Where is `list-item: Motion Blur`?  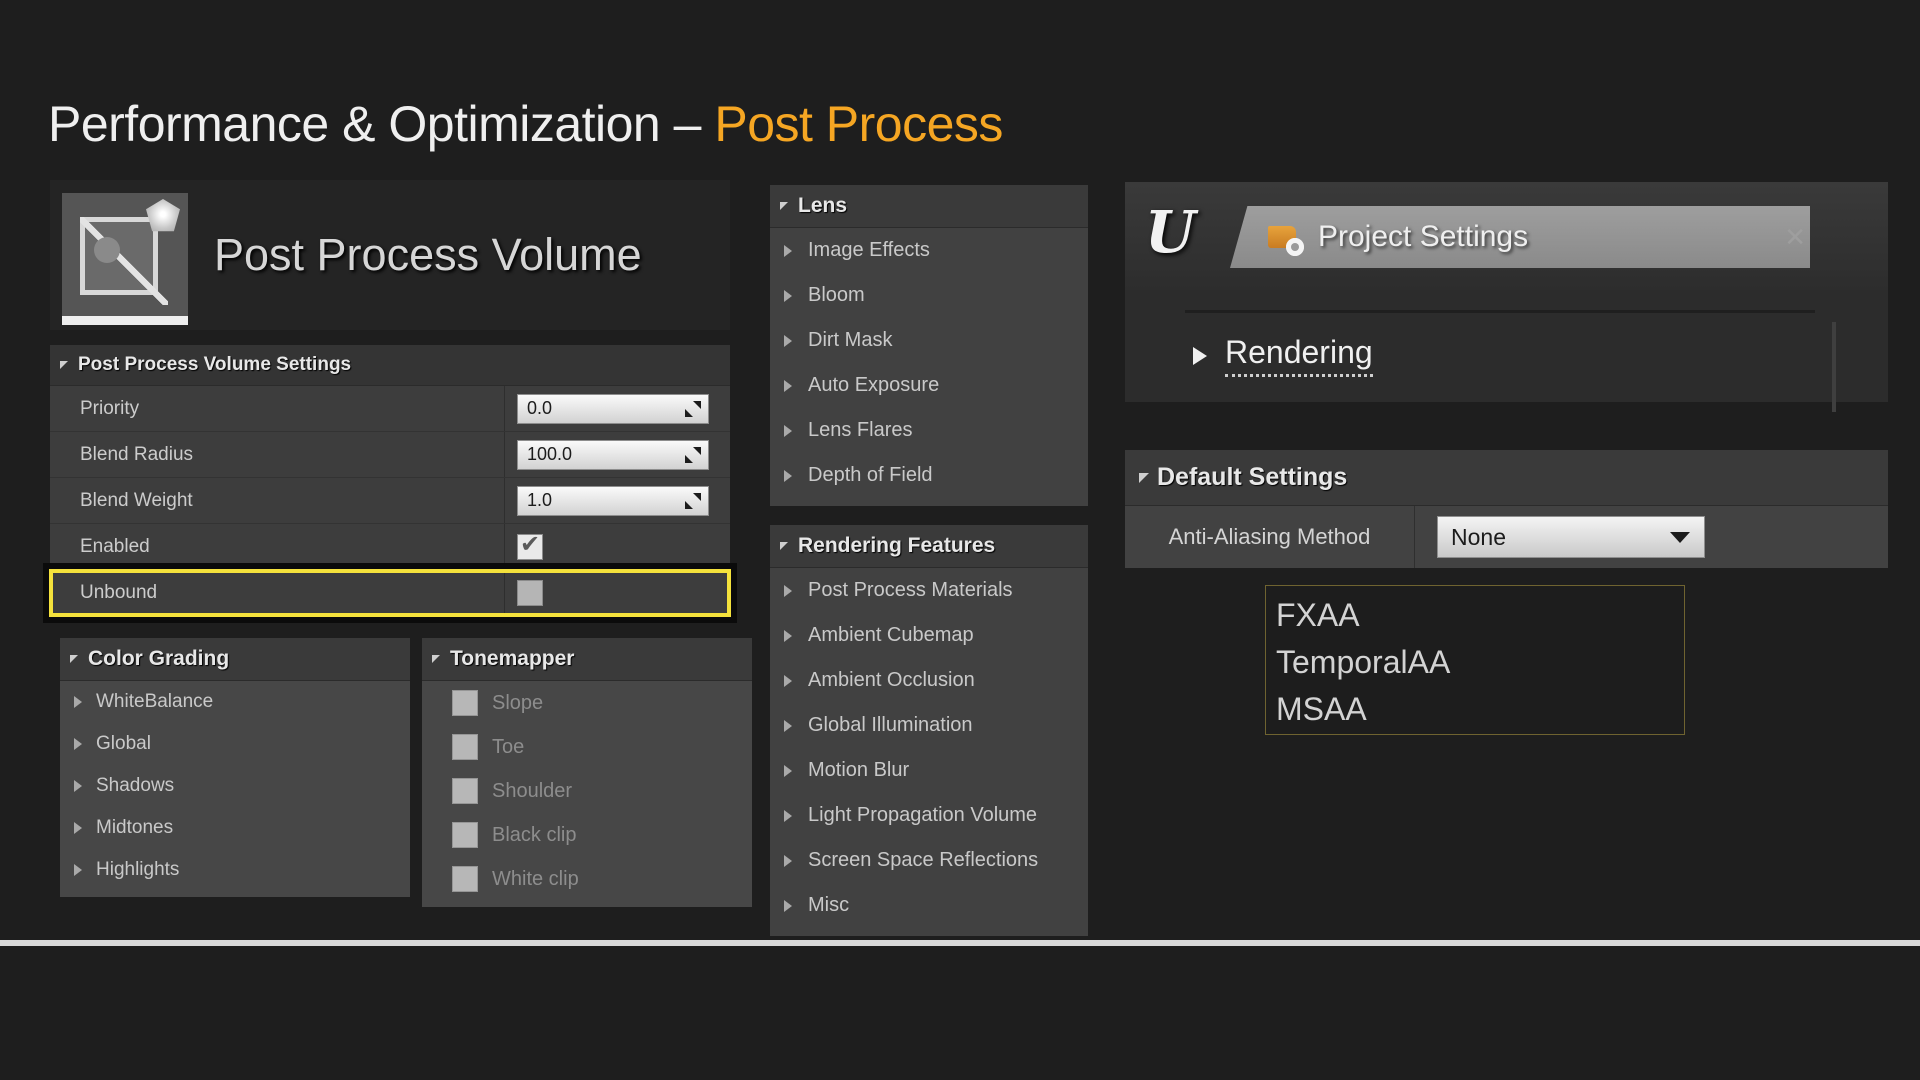 list-item: Motion Blur is located at coordinates (929, 770).